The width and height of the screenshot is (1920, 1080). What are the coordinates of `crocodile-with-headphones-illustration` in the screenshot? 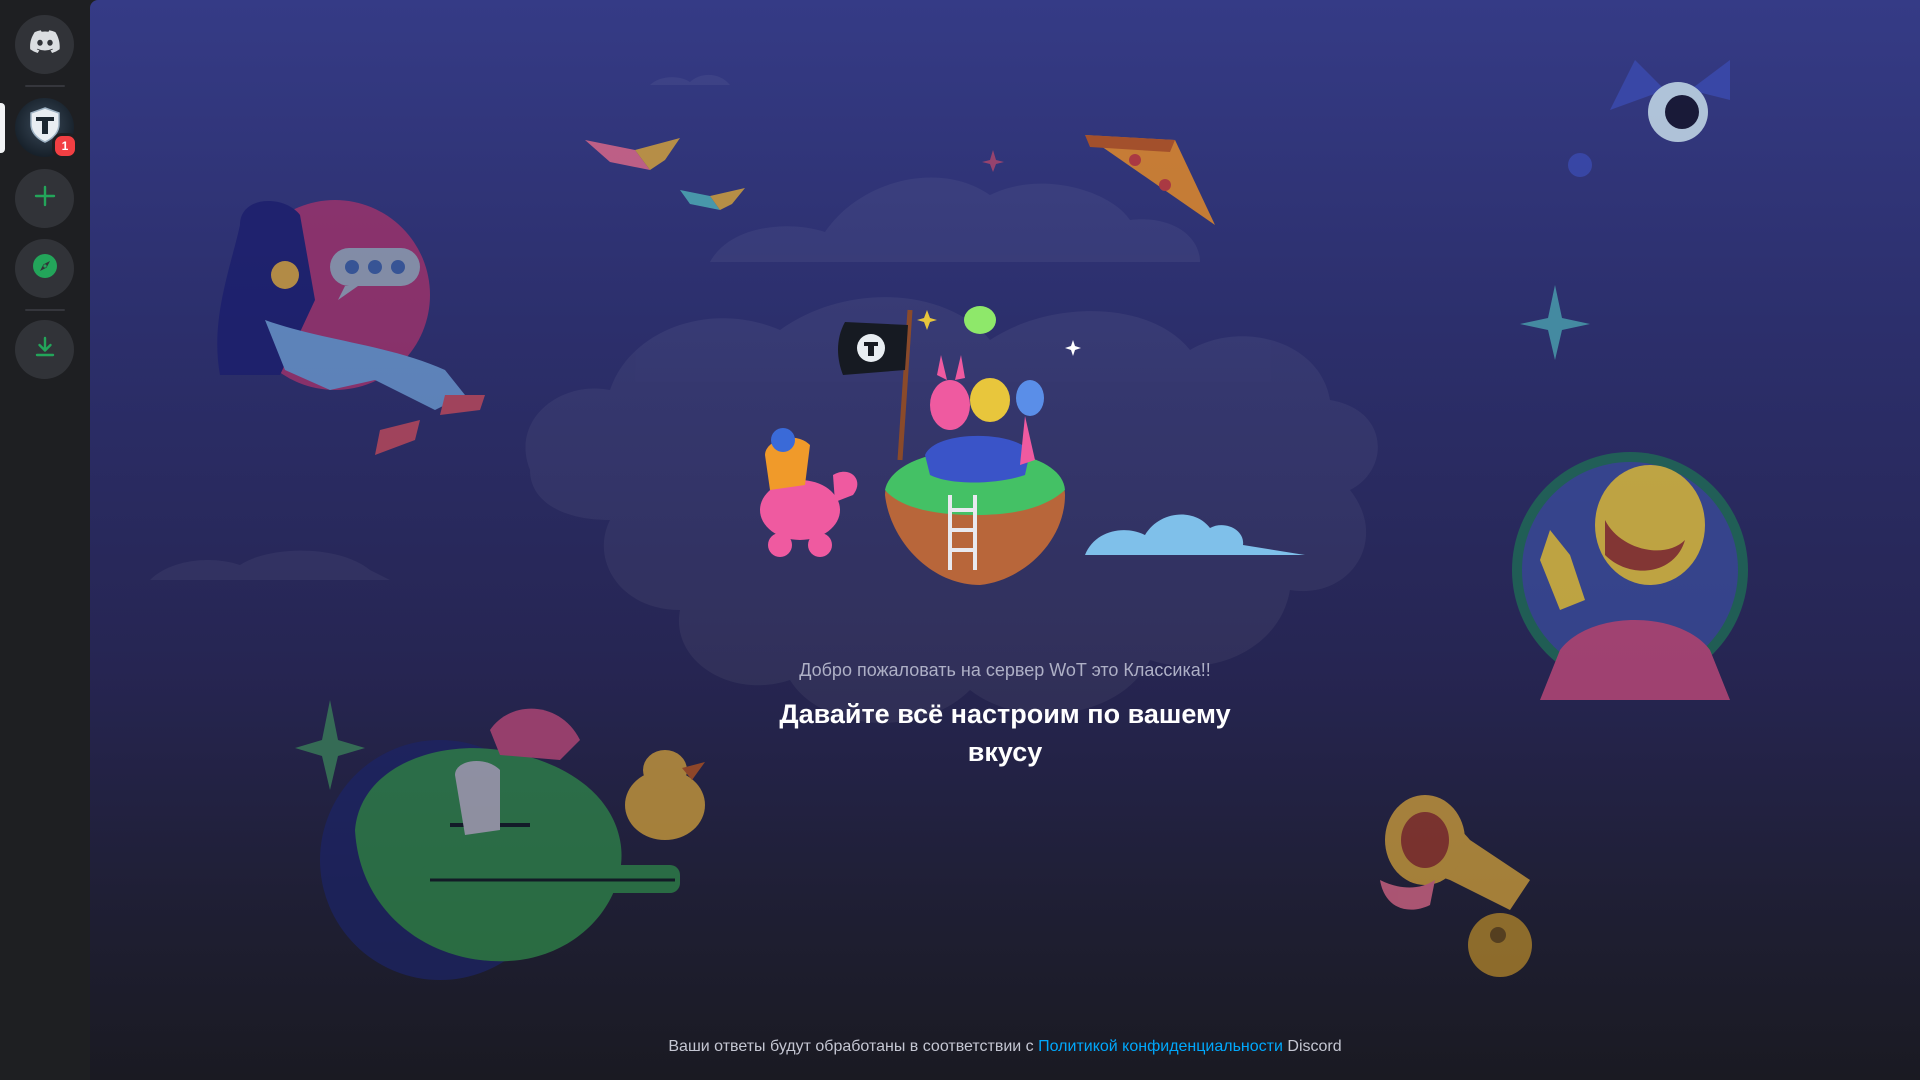 It's located at (512, 844).